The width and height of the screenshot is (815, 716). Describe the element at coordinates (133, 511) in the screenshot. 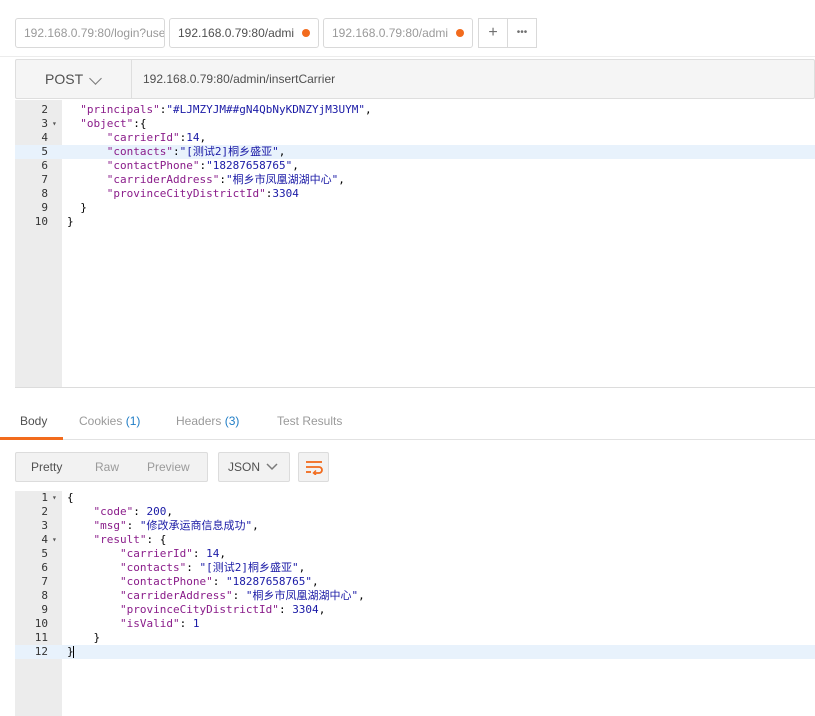

I see `code-text: "code": 200,` at that location.